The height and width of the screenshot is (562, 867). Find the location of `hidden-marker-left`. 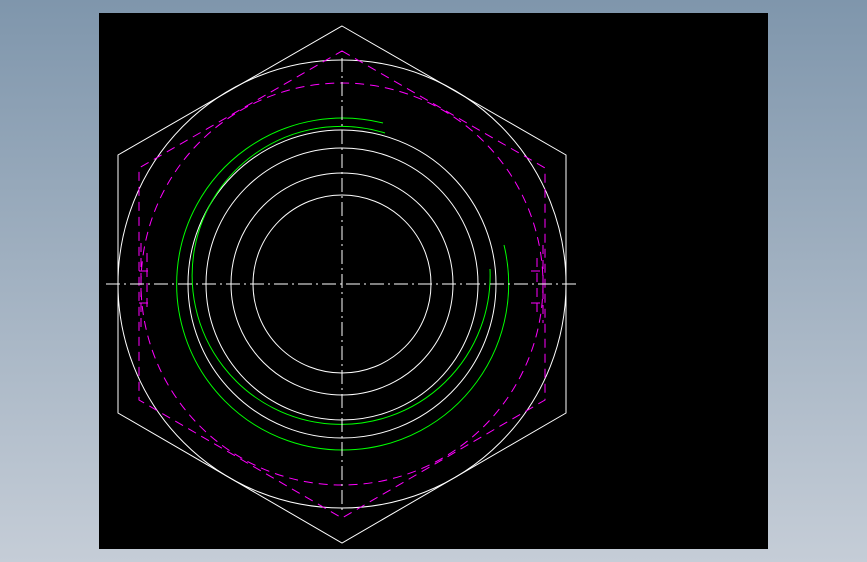

hidden-marker-left is located at coordinates (146, 287).